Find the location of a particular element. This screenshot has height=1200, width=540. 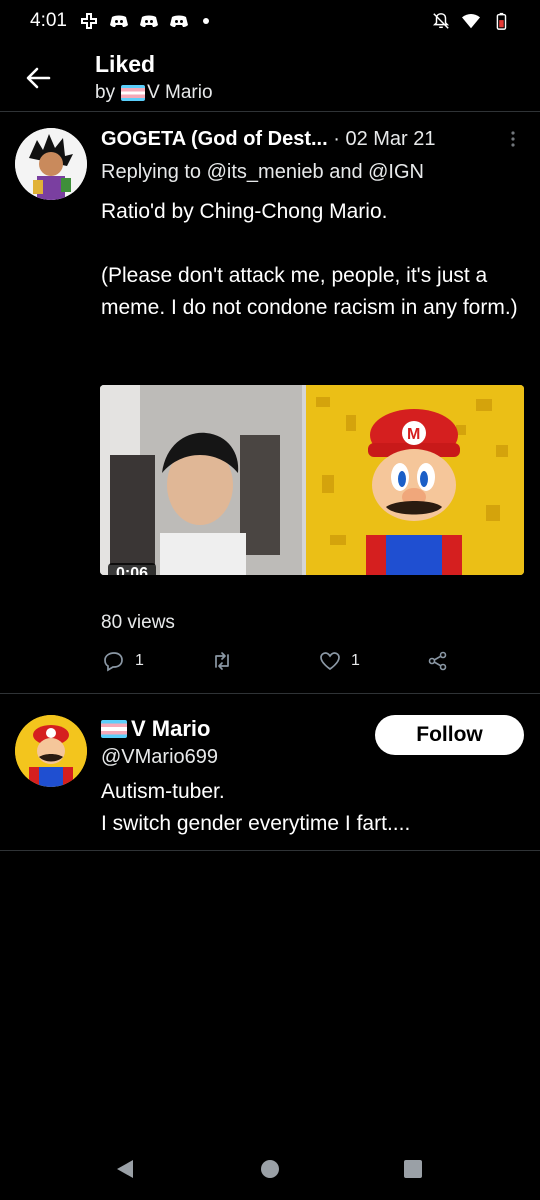

user-name: V Mario is located at coordinates (155, 729).